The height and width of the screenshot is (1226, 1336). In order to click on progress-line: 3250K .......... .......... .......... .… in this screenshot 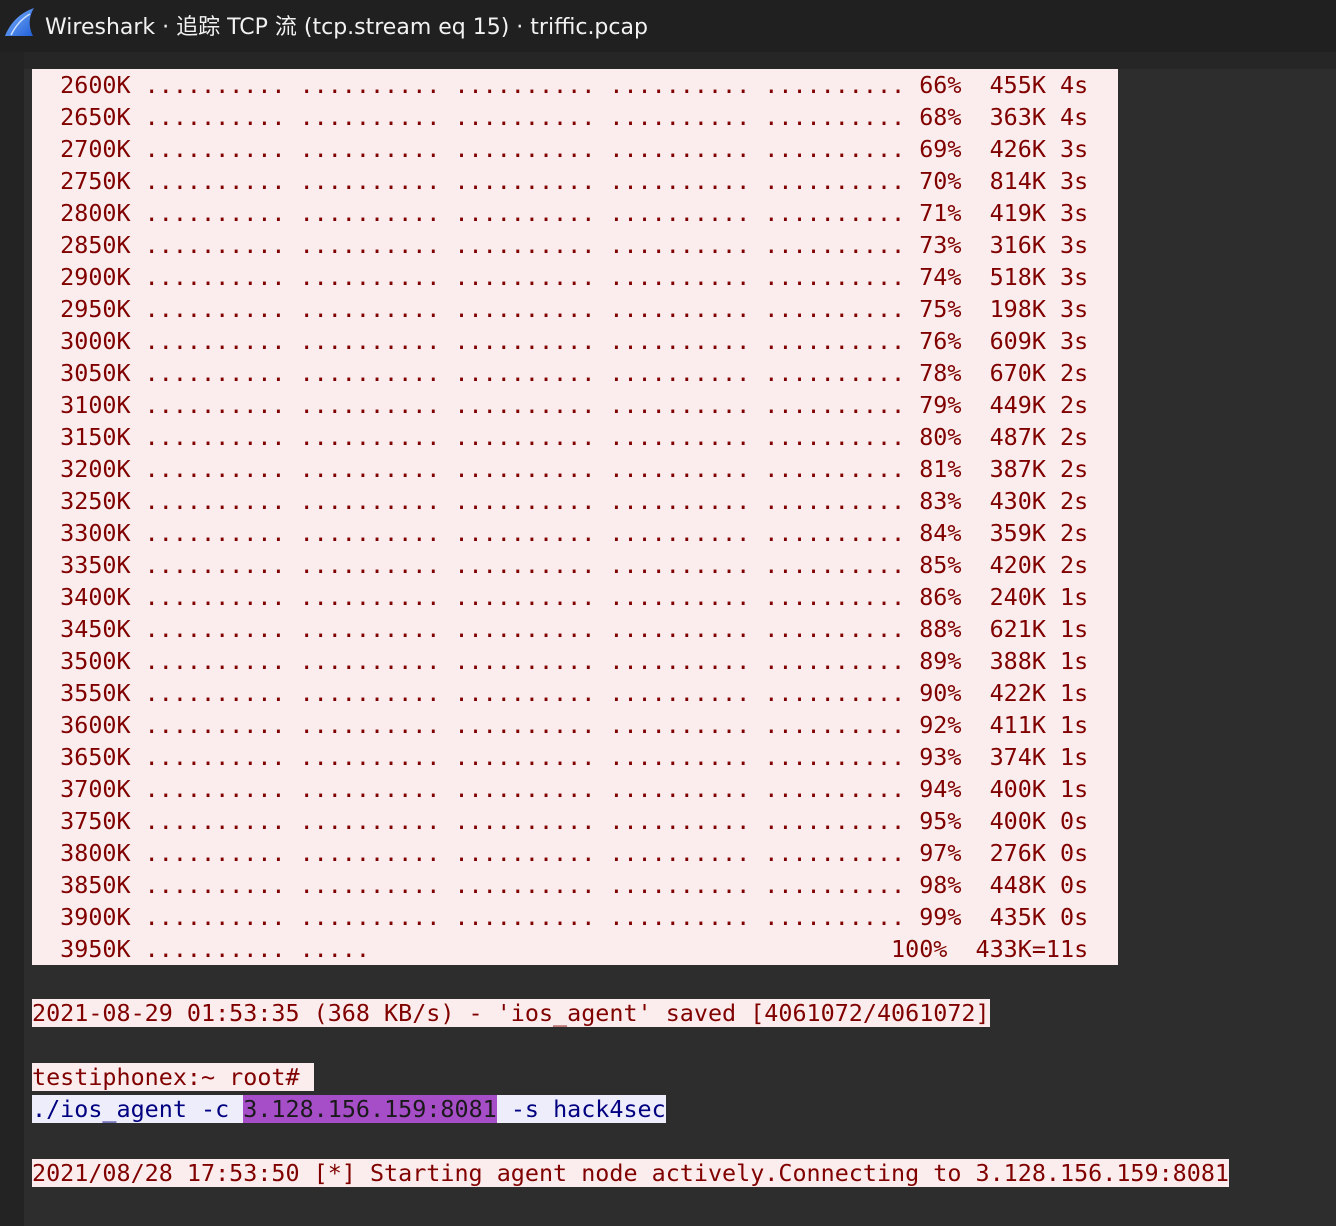, I will do `click(560, 501)`.